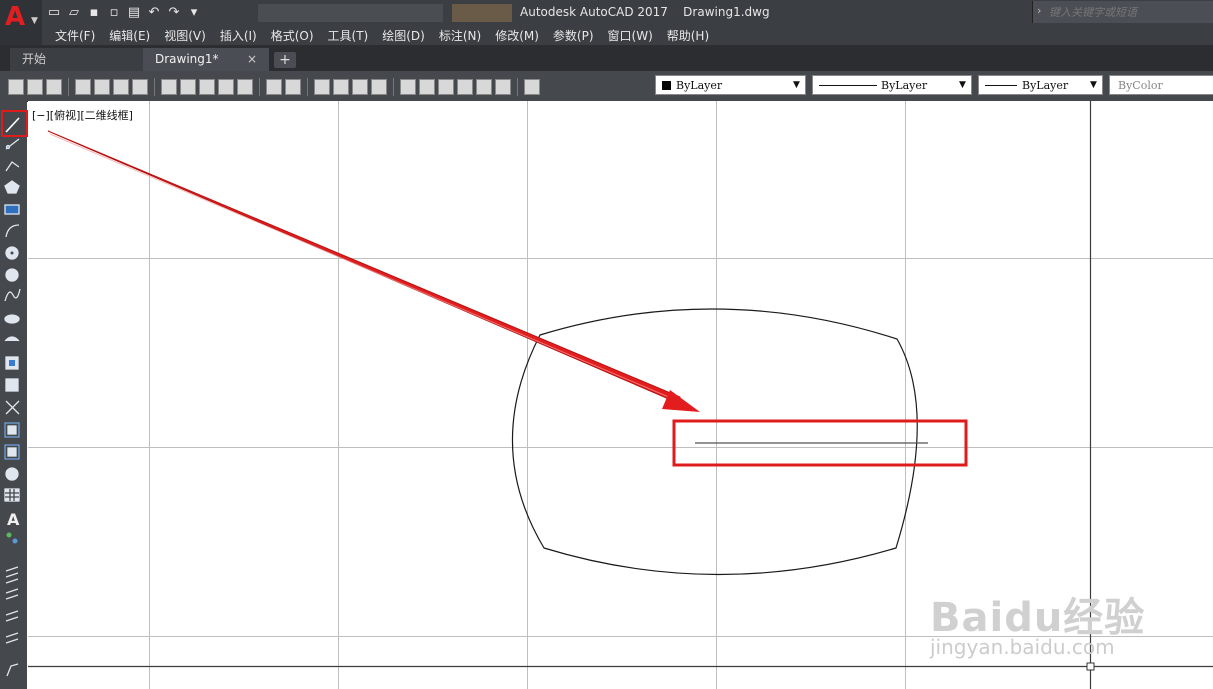 The height and width of the screenshot is (689, 1213). What do you see at coordinates (12, 474) in the screenshot?
I see `region-icon` at bounding box center [12, 474].